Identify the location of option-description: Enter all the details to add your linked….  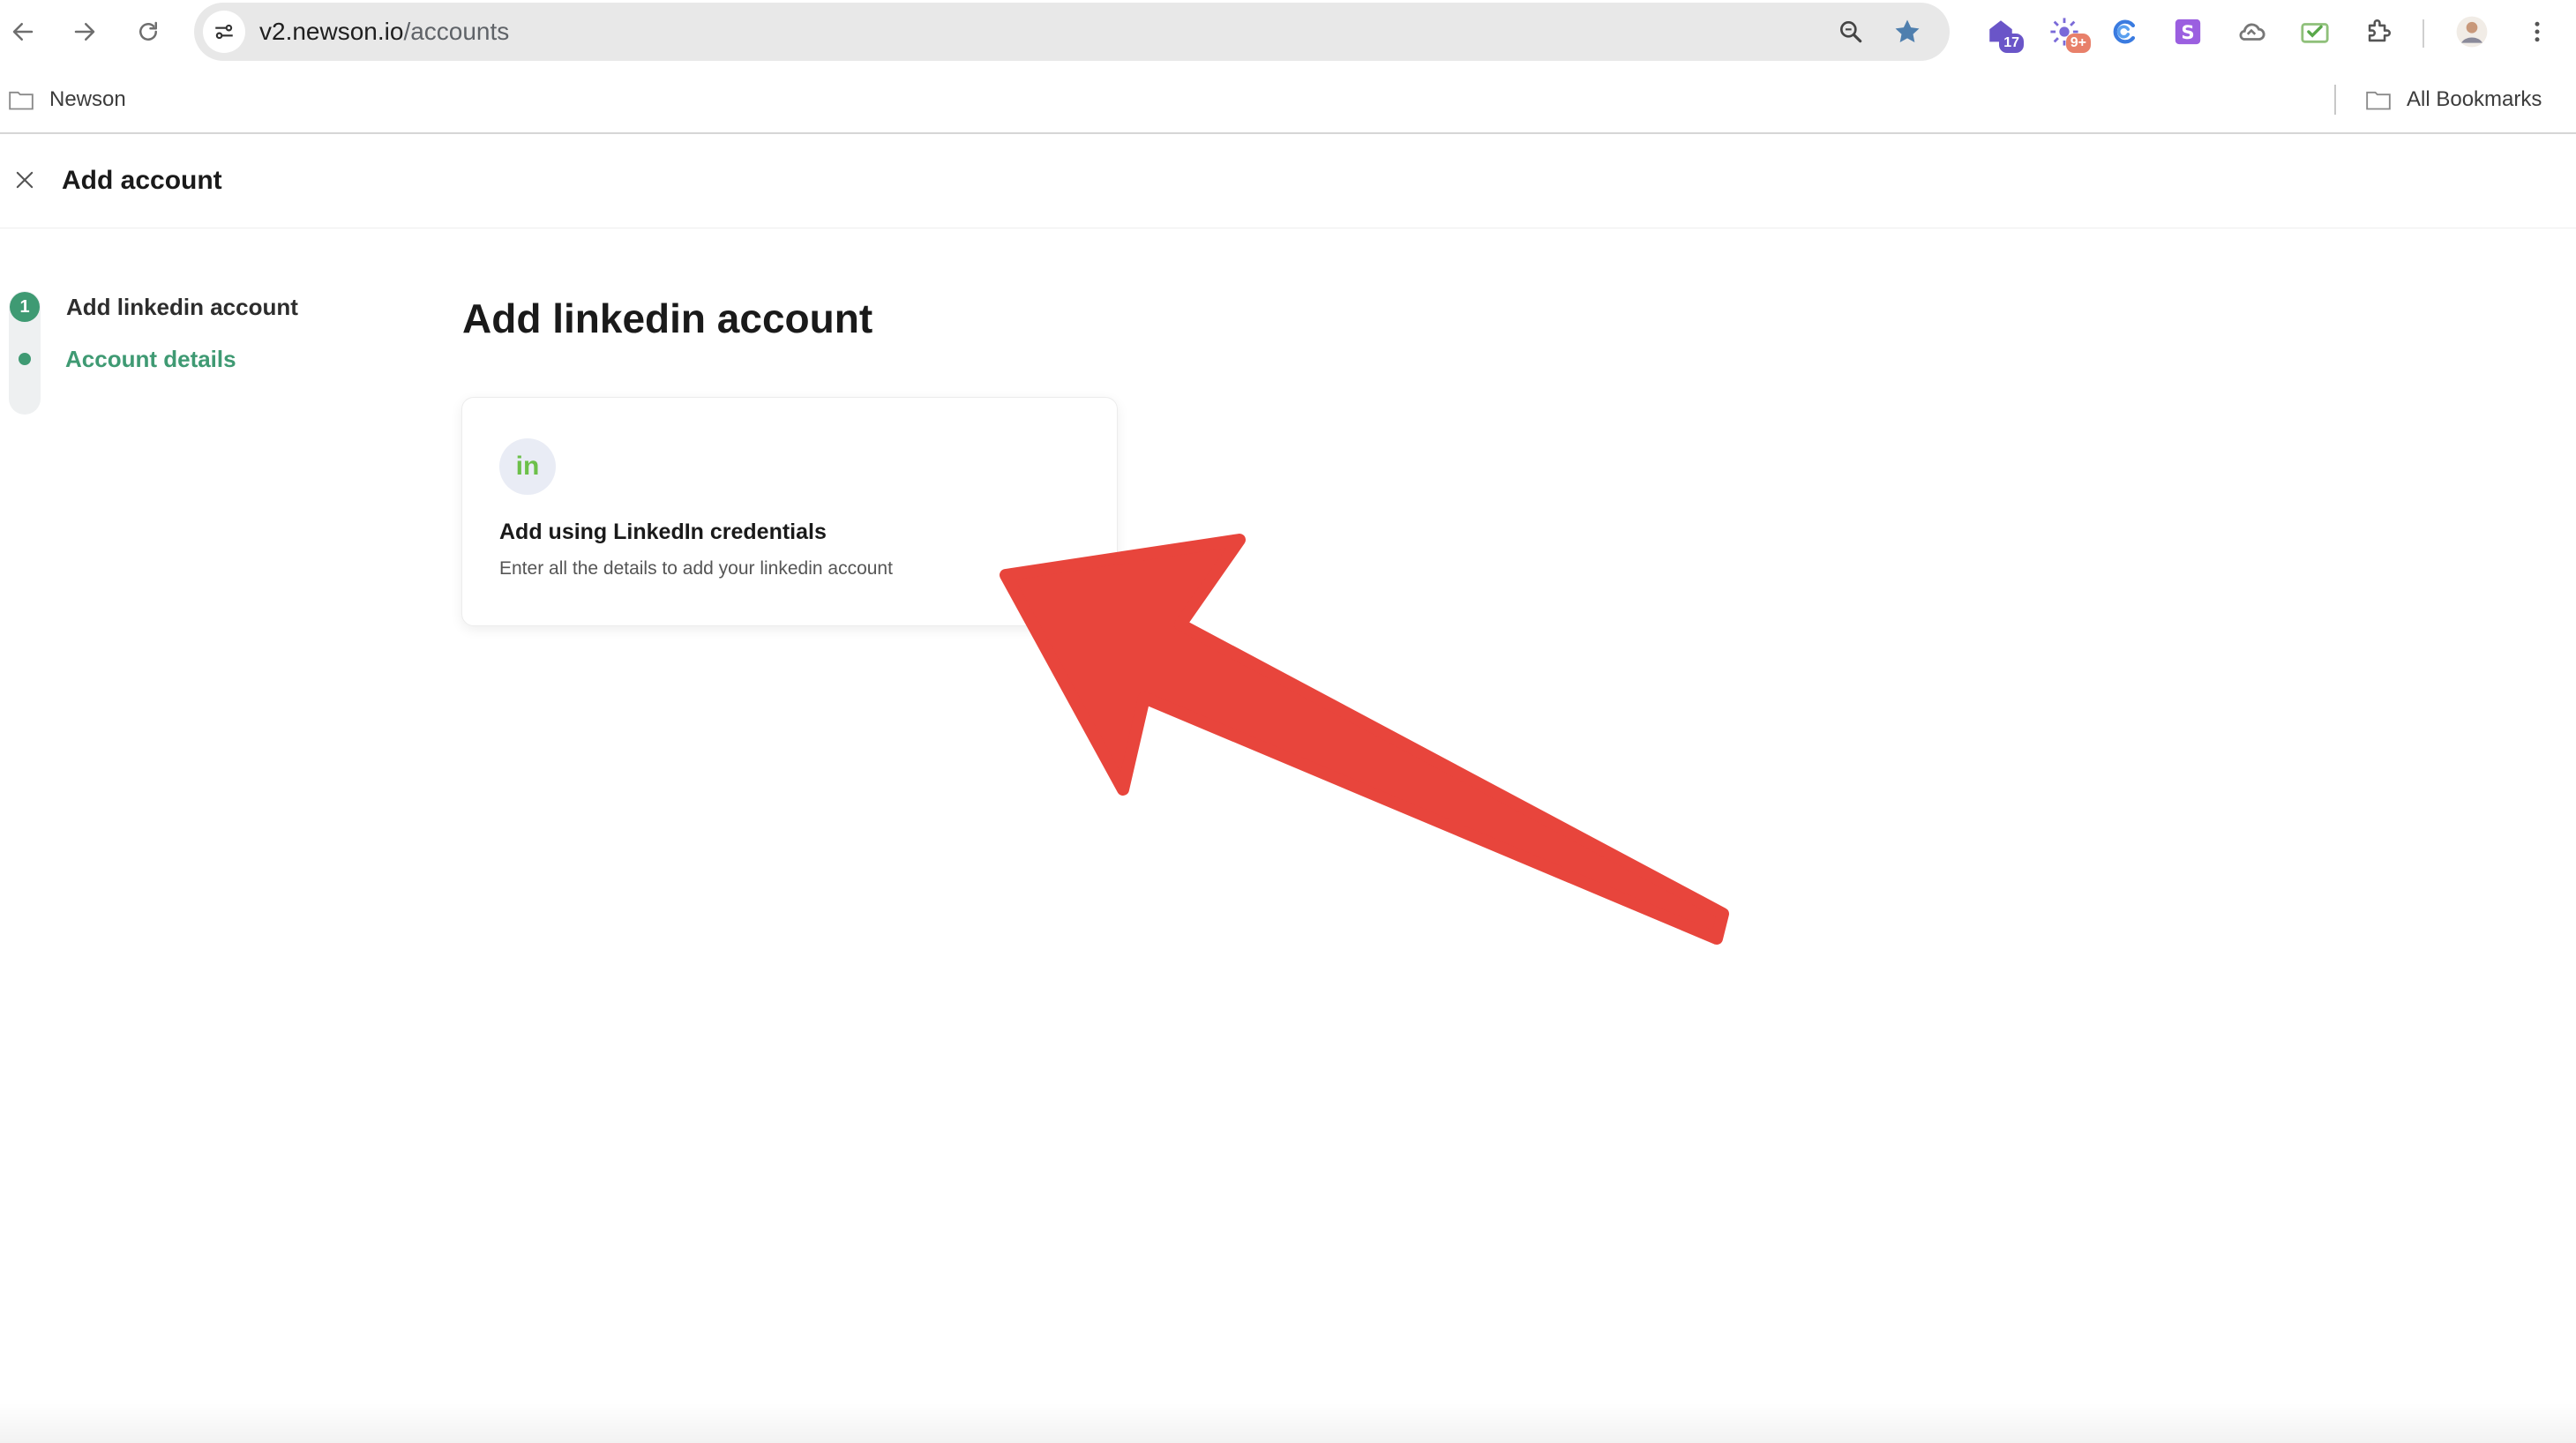
(696, 568).